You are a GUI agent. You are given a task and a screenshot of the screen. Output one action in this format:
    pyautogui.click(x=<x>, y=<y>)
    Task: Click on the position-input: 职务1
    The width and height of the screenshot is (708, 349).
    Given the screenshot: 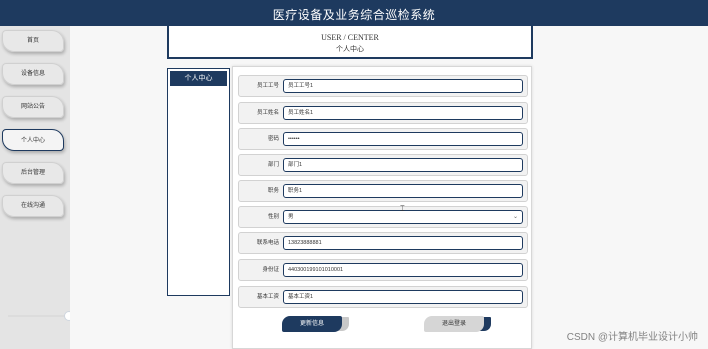 What is the action you would take?
    pyautogui.click(x=403, y=191)
    